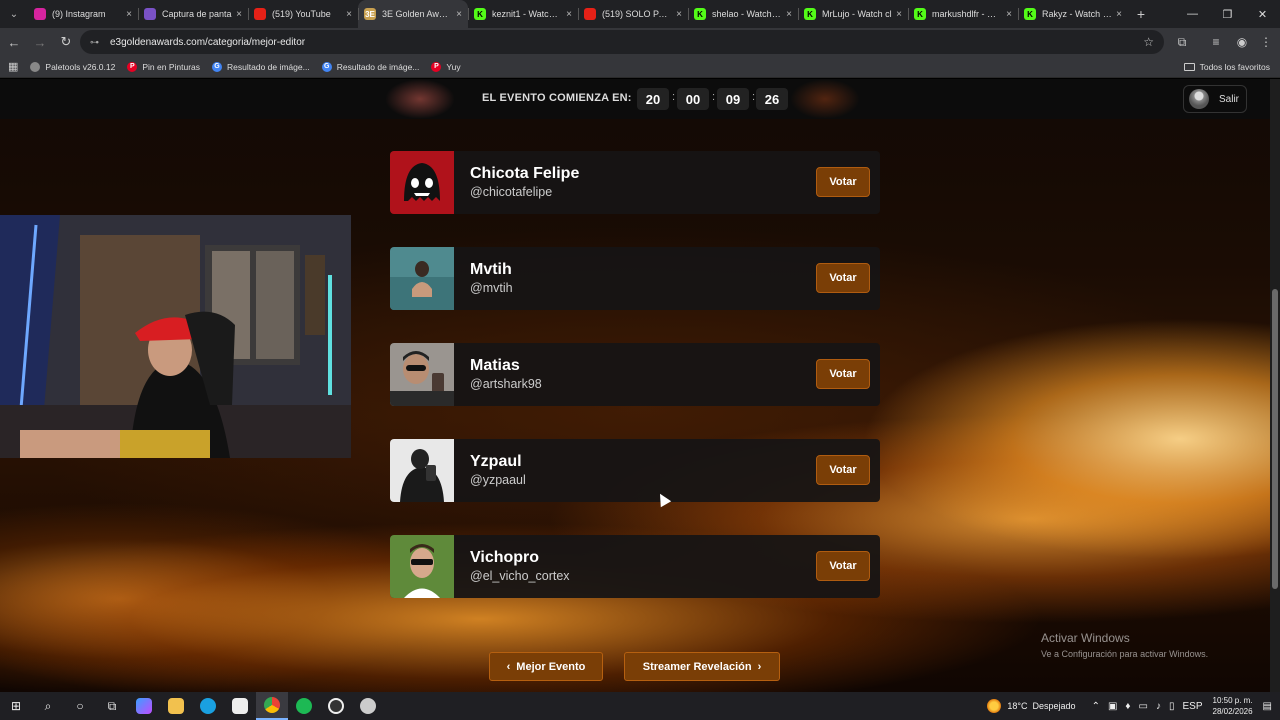  I want to click on edge-icon, so click(208, 706).